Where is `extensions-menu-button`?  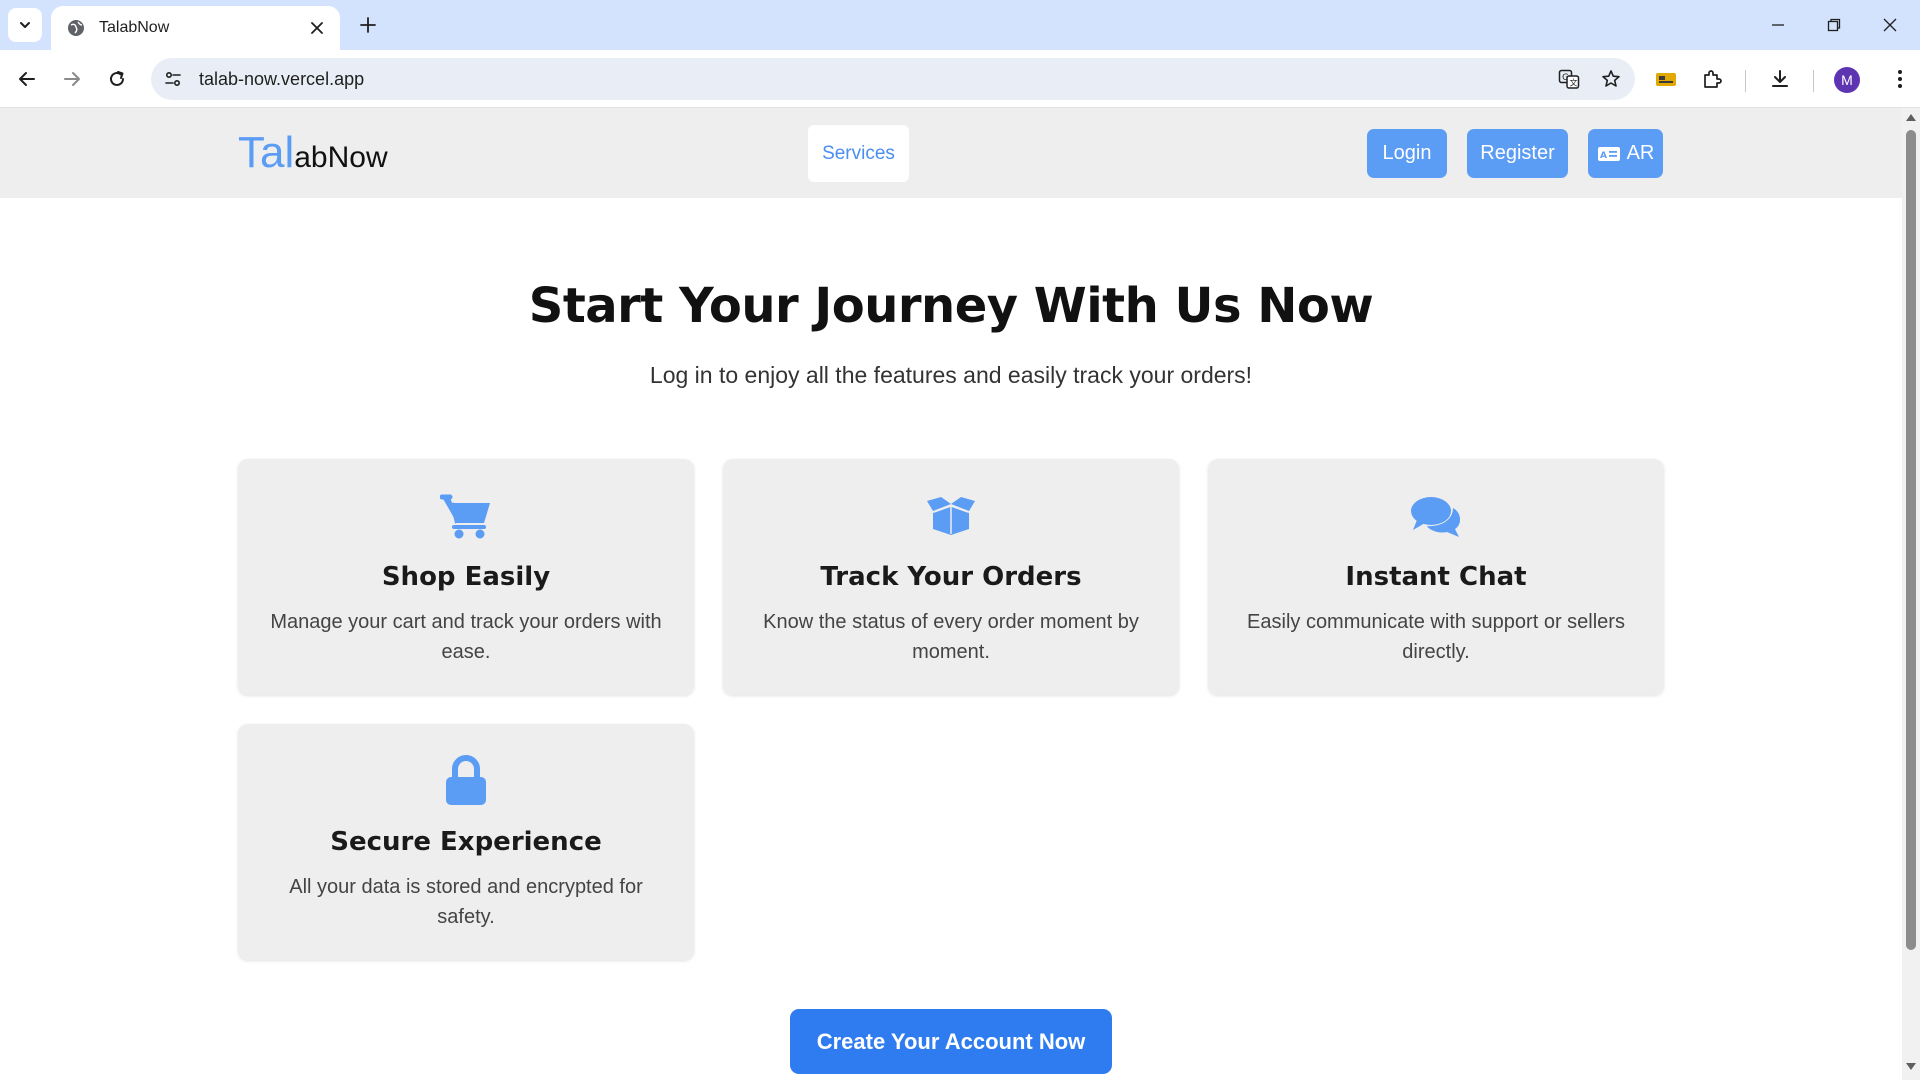
extensions-menu-button is located at coordinates (1712, 79).